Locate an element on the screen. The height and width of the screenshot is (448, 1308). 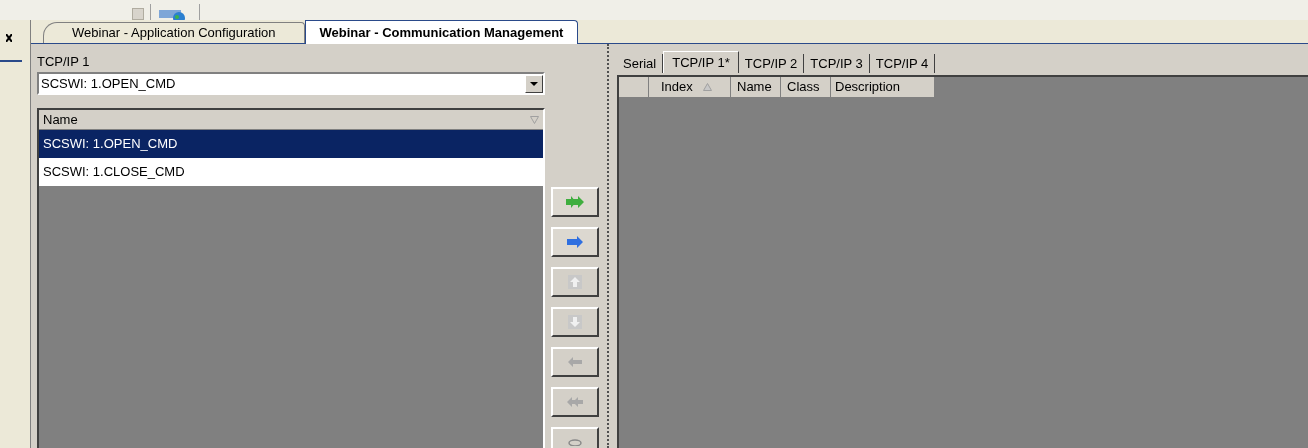
dropdown-arrow-icon is located at coordinates (534, 83).